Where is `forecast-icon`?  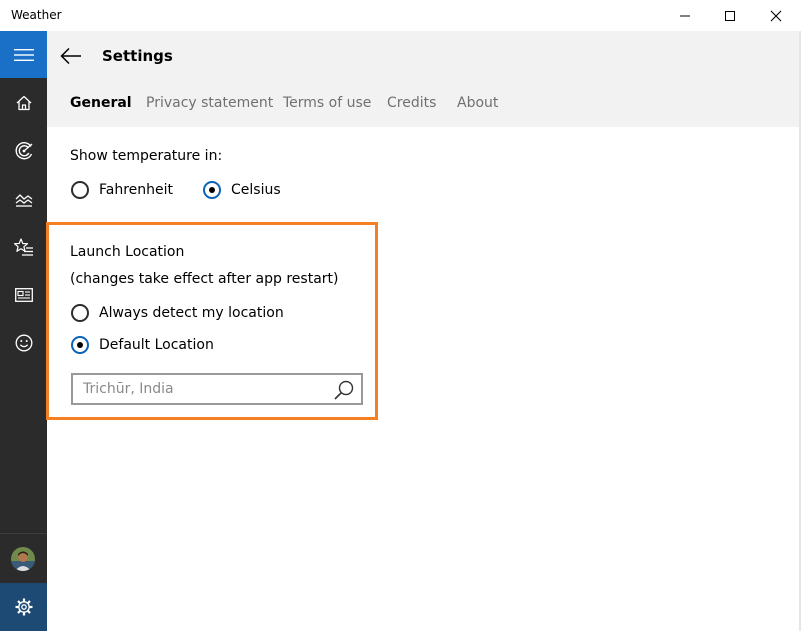
forecast-icon is located at coordinates (23, 151).